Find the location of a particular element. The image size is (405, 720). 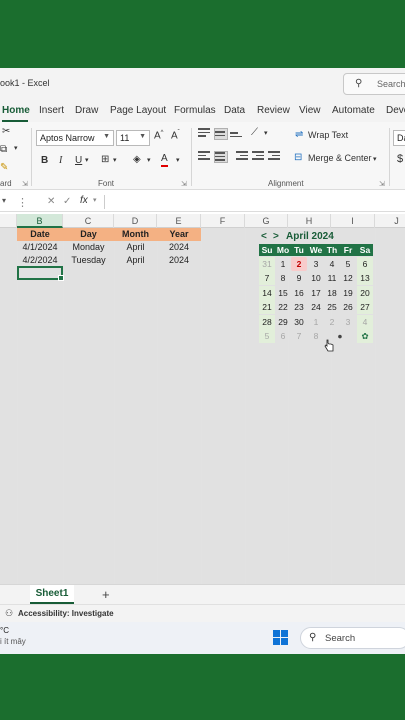

taskbar-search: ⚲ Search is located at coordinates (352, 638).